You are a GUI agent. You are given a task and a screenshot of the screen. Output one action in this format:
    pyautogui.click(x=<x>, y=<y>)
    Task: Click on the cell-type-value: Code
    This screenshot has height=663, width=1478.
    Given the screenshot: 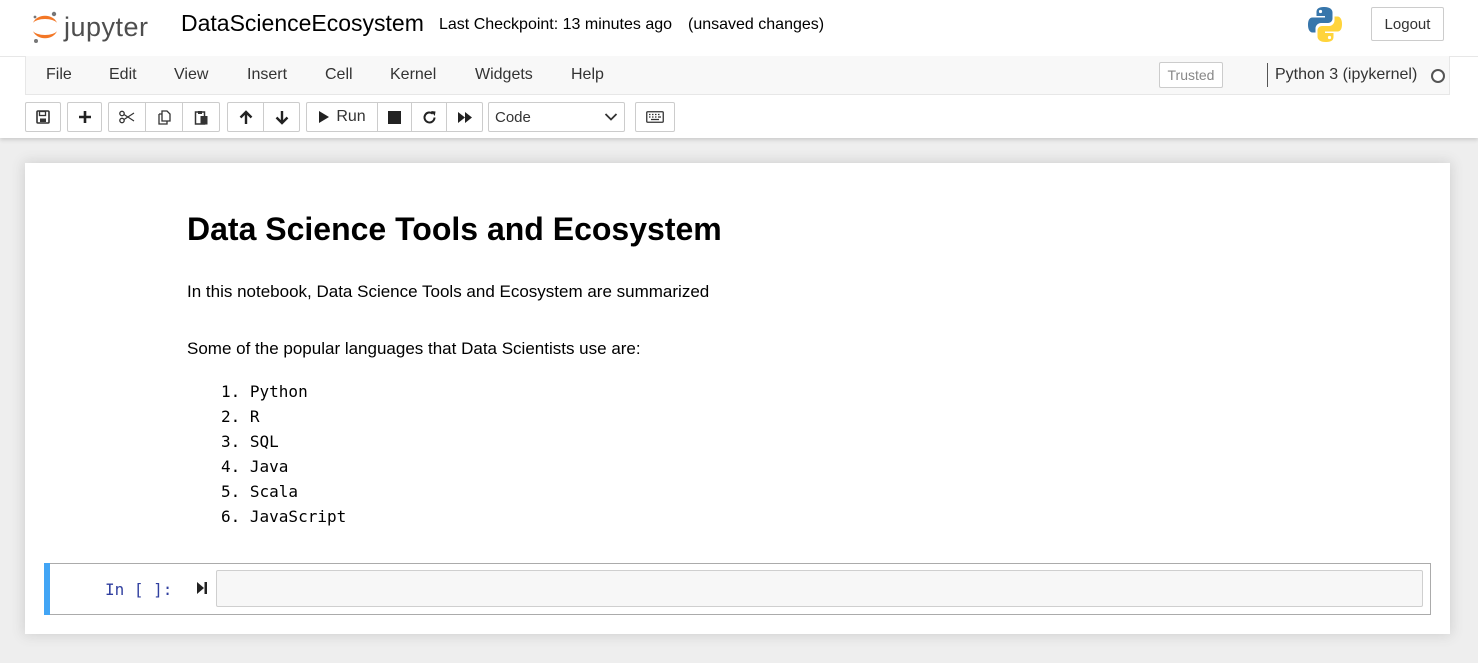 What is the action you would take?
    pyautogui.click(x=513, y=117)
    